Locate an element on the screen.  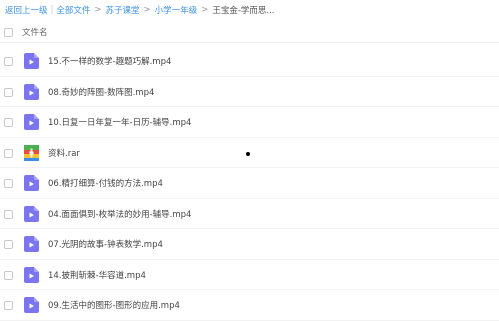
file-name: 07.光阴的故事-钟表数学.mp4 is located at coordinates (105, 244).